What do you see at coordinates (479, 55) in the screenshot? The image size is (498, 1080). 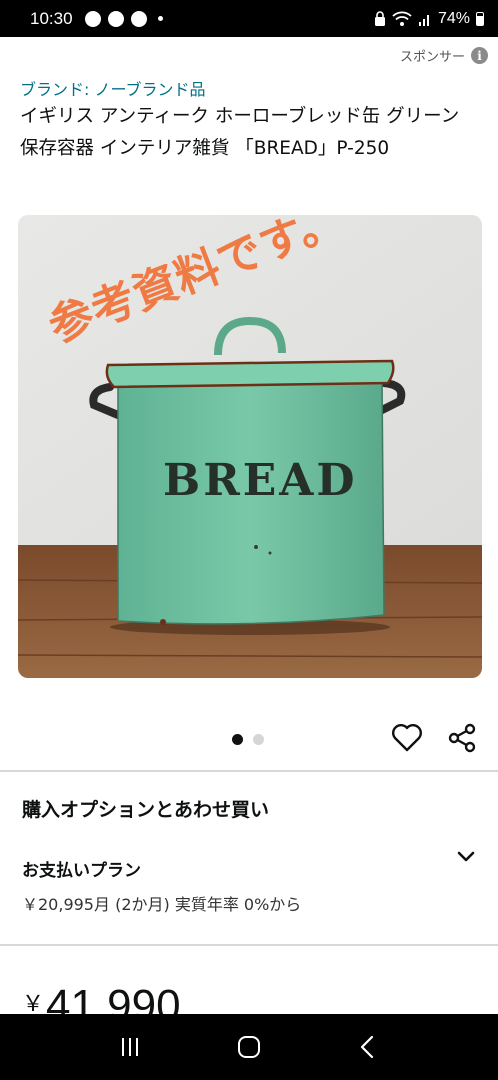 I see `info-icon: i` at bounding box center [479, 55].